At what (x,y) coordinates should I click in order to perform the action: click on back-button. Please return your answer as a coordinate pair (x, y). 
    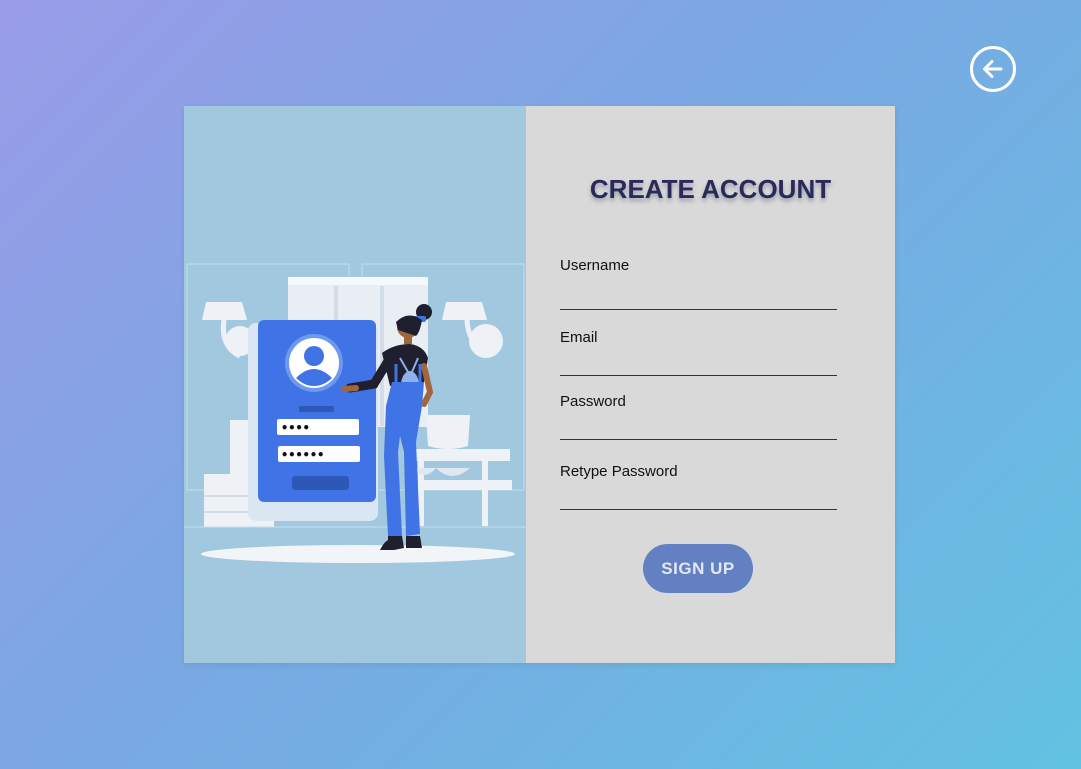
    Looking at the image, I should click on (993, 69).